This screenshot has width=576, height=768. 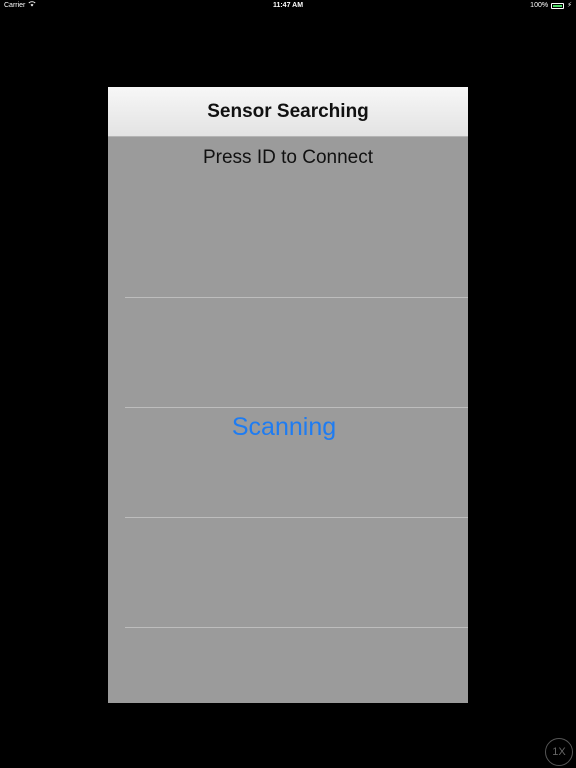 I want to click on battery-fill, so click(x=558, y=6).